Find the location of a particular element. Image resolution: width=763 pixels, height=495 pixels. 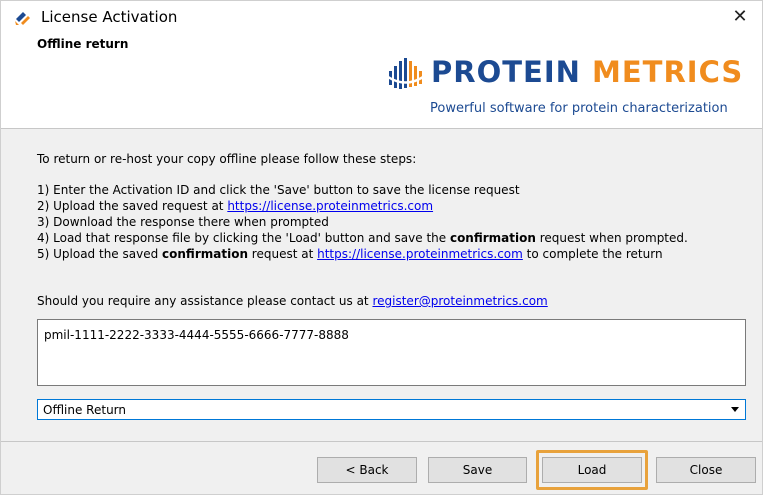

close-icon: ✕ is located at coordinates (740, 17).